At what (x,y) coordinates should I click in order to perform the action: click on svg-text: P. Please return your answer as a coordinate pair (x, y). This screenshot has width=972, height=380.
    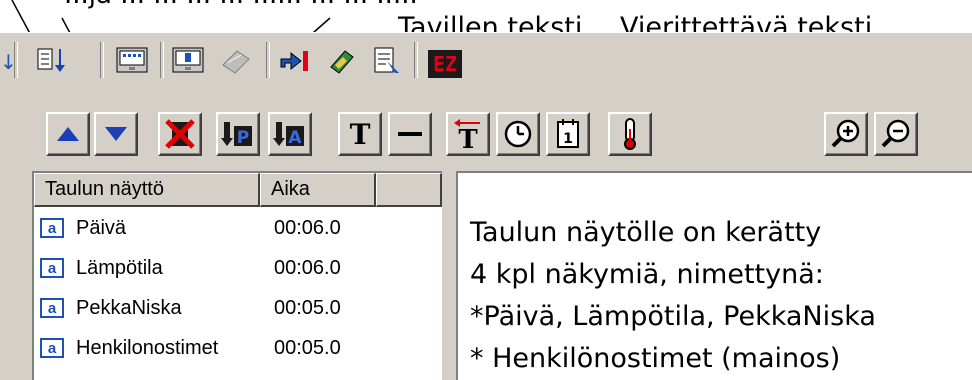
    Looking at the image, I should click on (243, 138).